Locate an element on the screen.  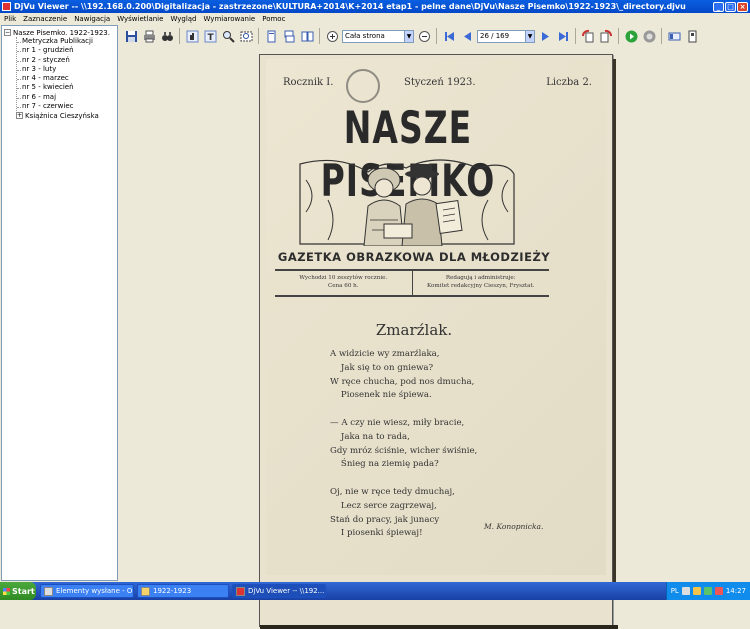
poem-author: M. Konopnicka. is located at coordinates (514, 526).